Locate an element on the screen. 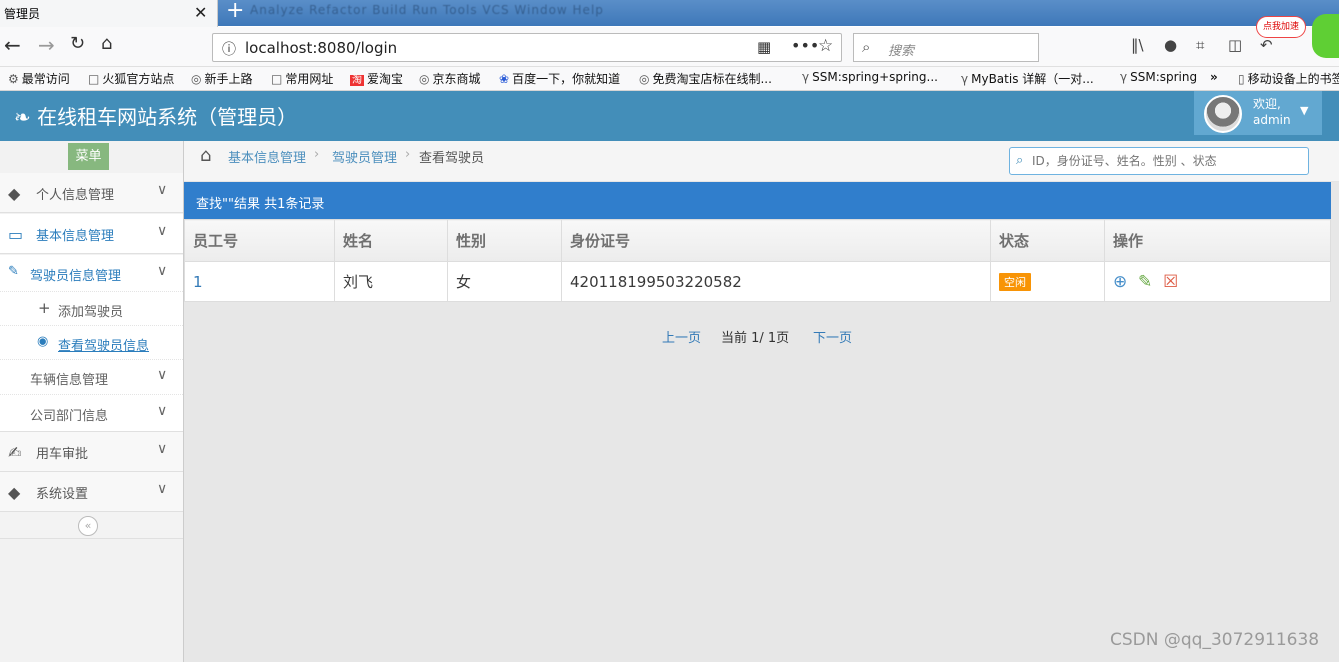  cell-id-card: 420118199503220582 is located at coordinates (776, 281).